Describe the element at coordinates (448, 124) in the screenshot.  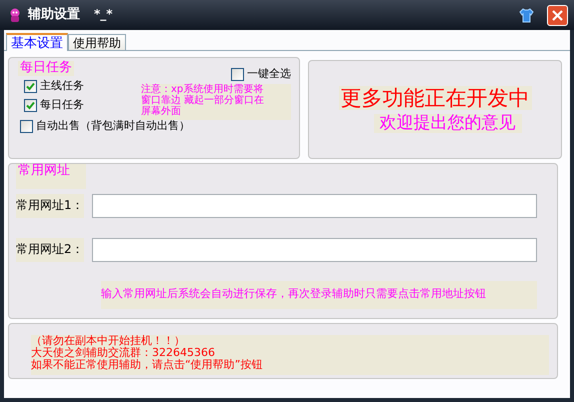
I see `promo-subline: 欢迎提出您的意见` at that location.